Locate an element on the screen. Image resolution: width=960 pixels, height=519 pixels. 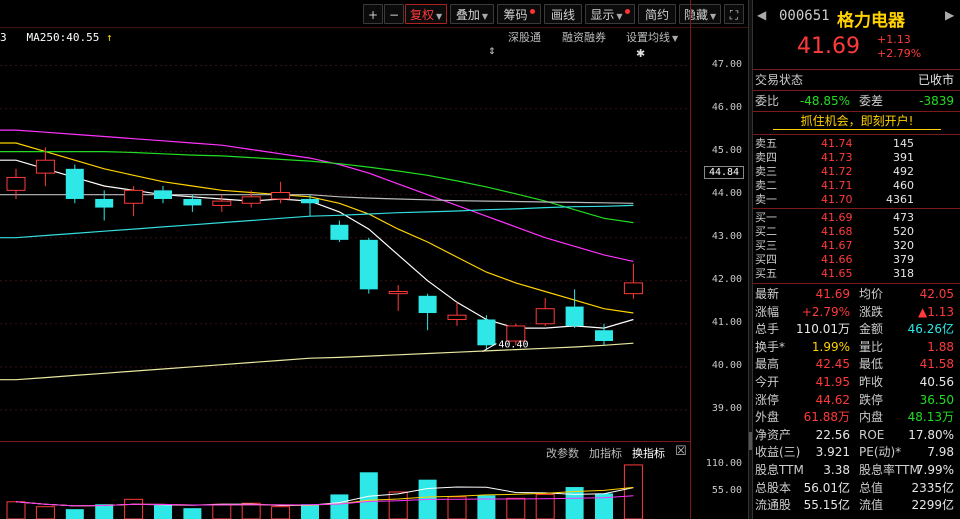
adjust-button: 复权 ▼ is located at coordinates (426, 14).